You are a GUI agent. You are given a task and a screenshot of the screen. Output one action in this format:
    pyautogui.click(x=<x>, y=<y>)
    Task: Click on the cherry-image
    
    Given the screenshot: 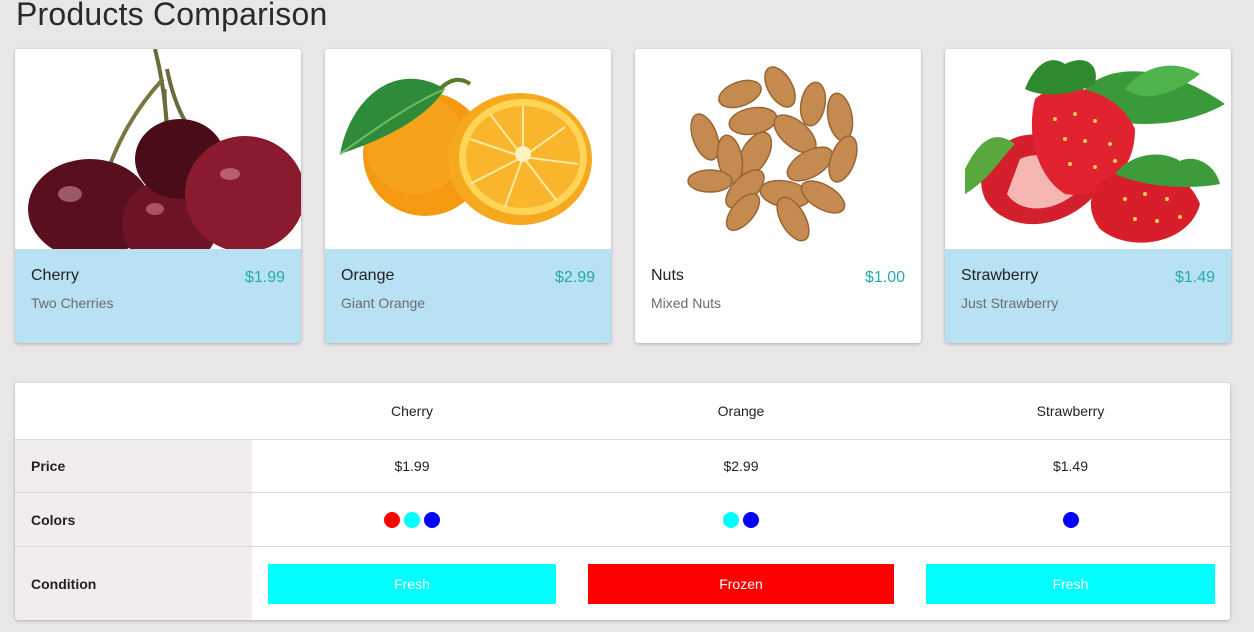 What is the action you would take?
    pyautogui.click(x=158, y=149)
    